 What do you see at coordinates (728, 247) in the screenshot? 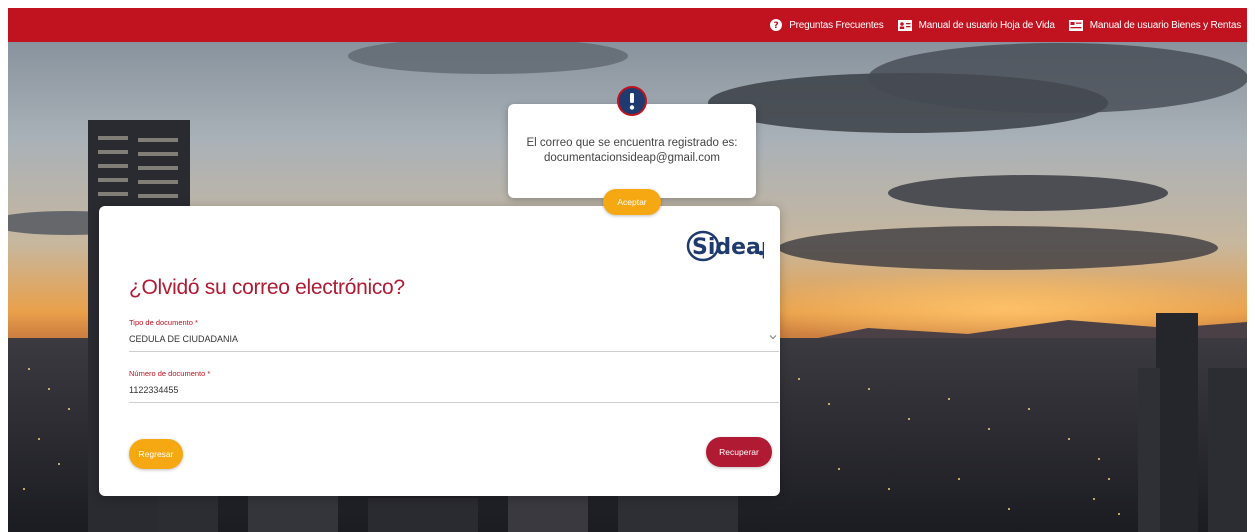
I see `svg-text: Sideap` at bounding box center [728, 247].